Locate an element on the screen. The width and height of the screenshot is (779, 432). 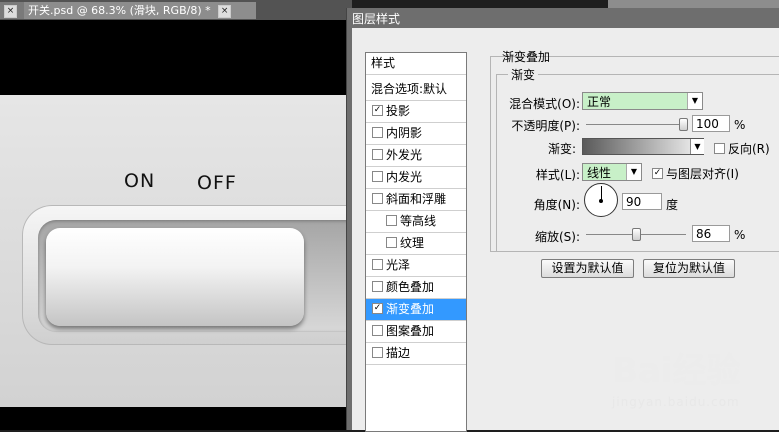
style-item-contour: 等高线 is located at coordinates (416, 222).